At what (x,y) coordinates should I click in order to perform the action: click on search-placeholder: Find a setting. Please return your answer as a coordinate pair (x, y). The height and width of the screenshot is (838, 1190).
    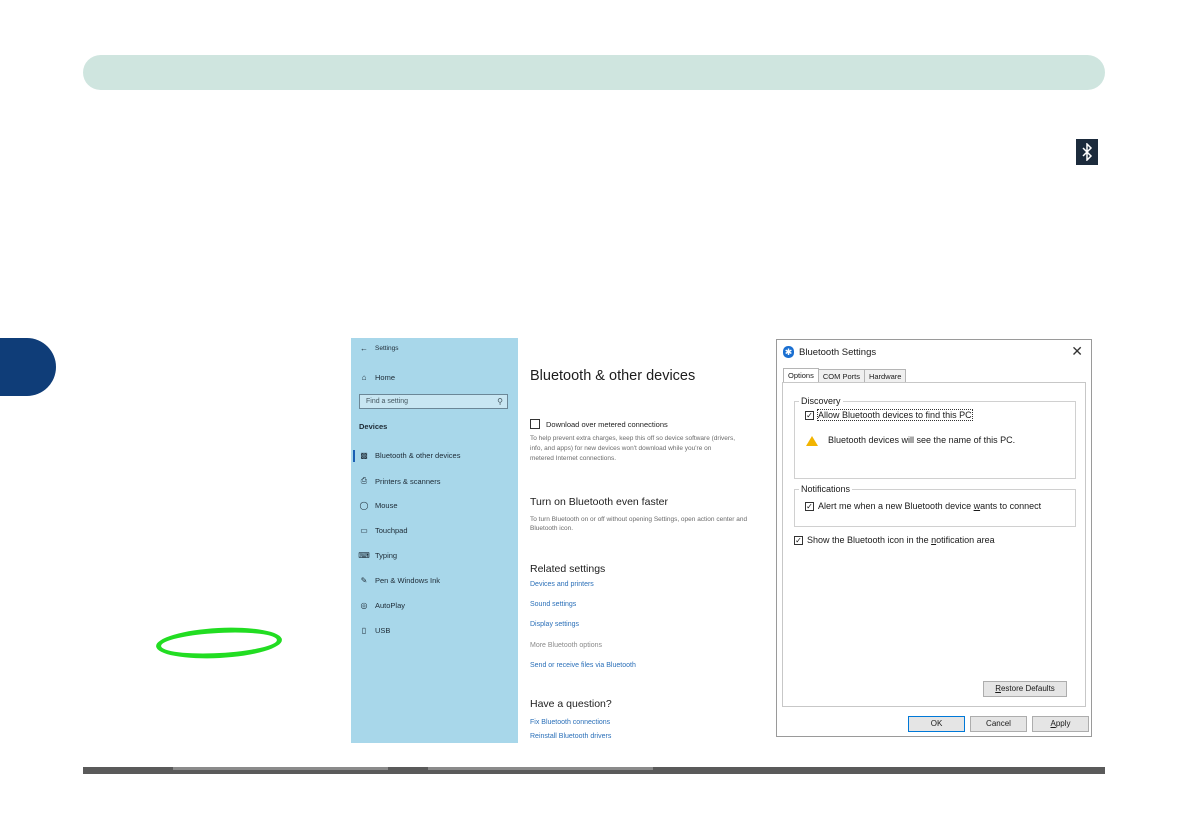
    Looking at the image, I should click on (387, 401).